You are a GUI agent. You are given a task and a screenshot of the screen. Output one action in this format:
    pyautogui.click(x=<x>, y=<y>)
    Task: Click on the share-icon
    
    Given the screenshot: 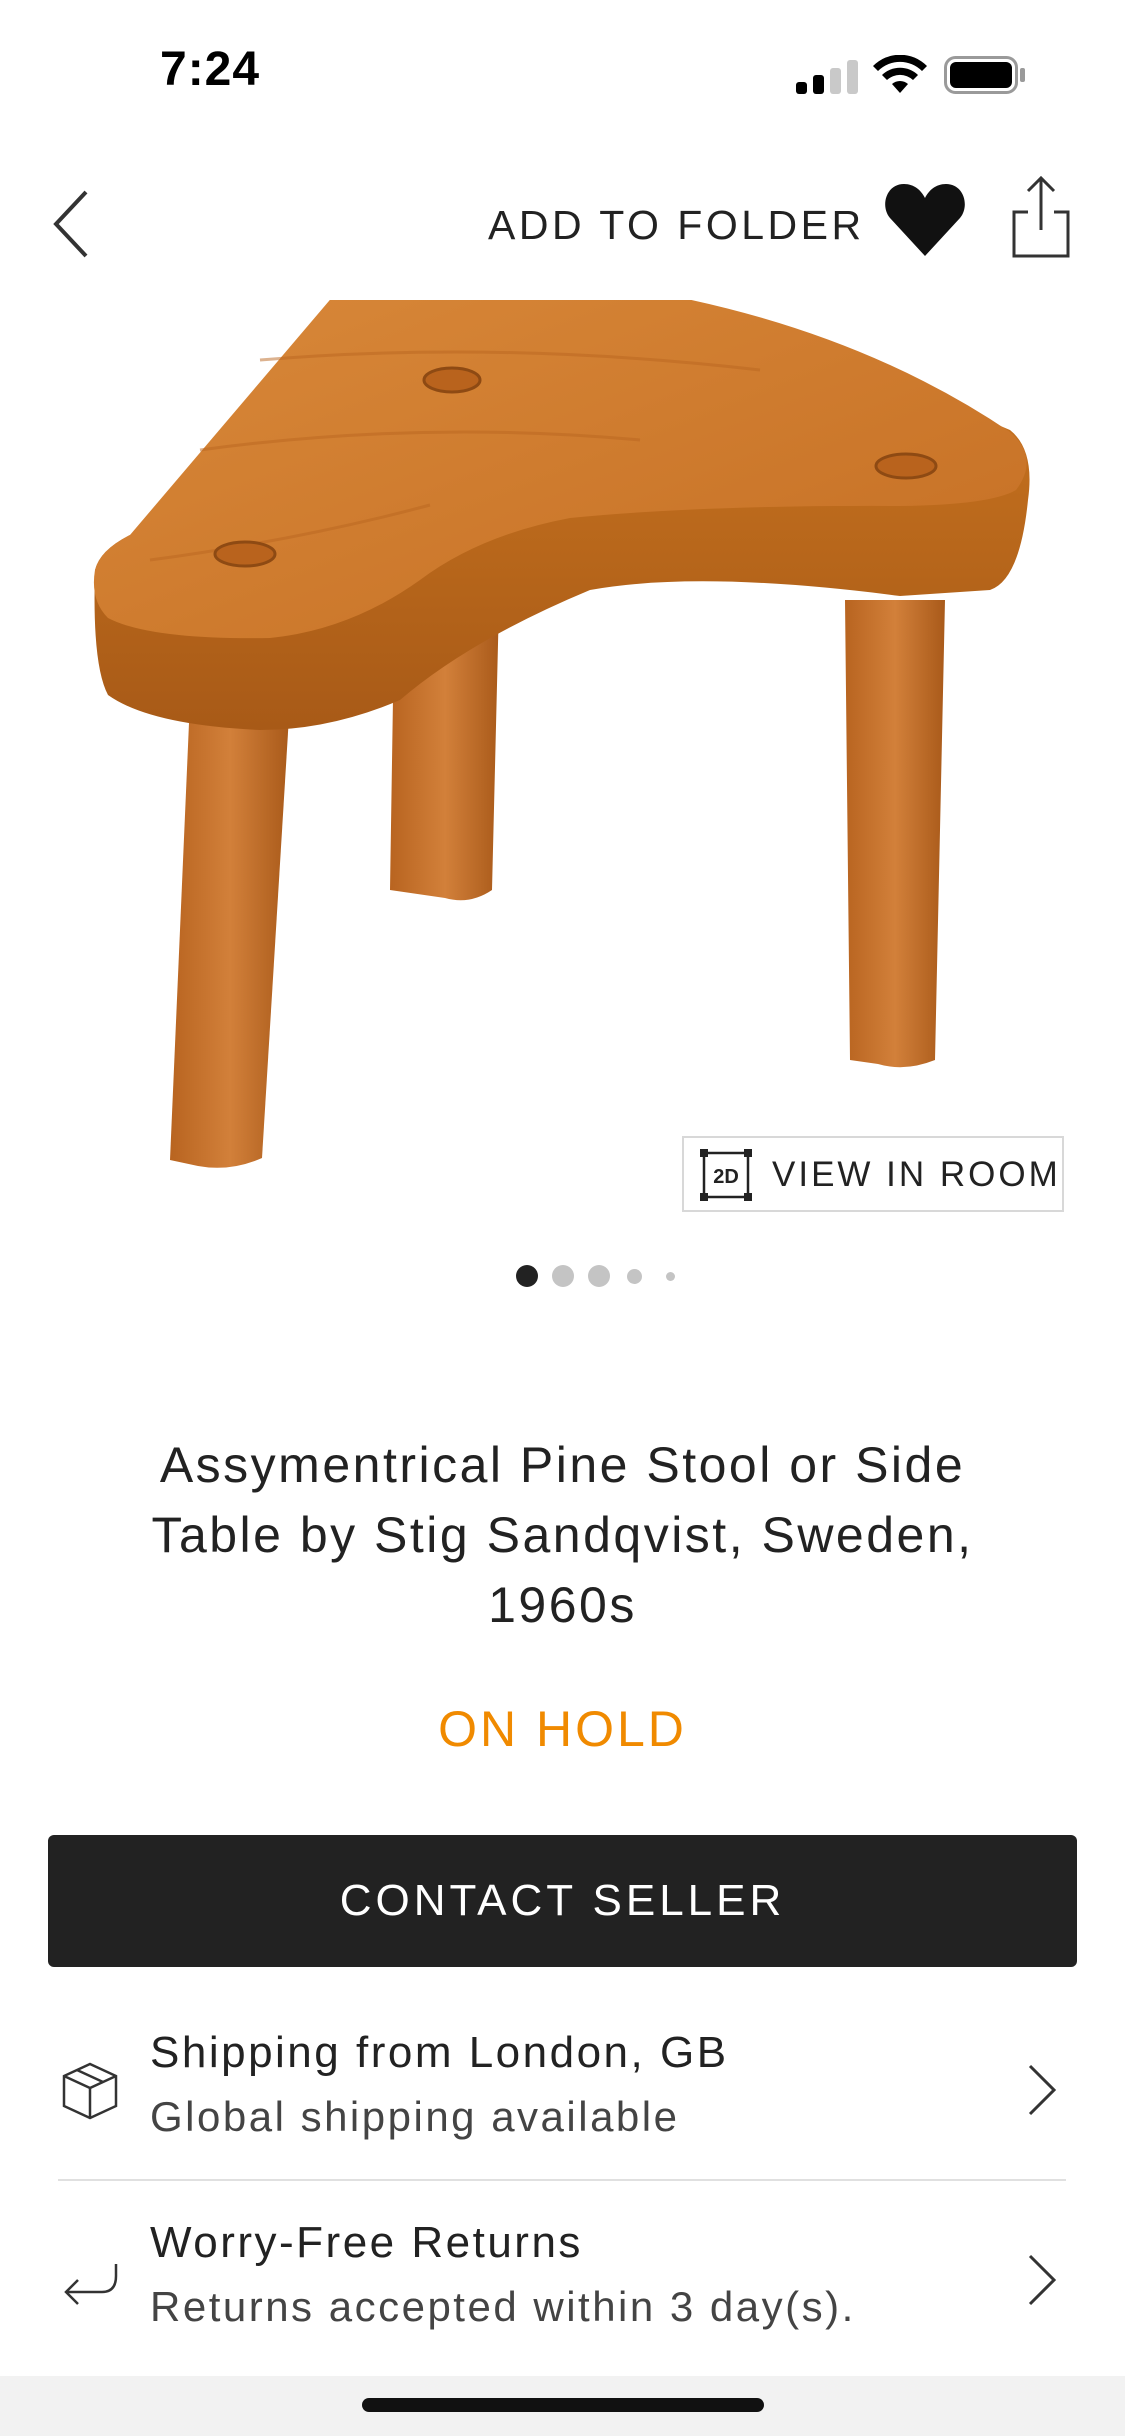 What is the action you would take?
    pyautogui.click(x=1041, y=217)
    